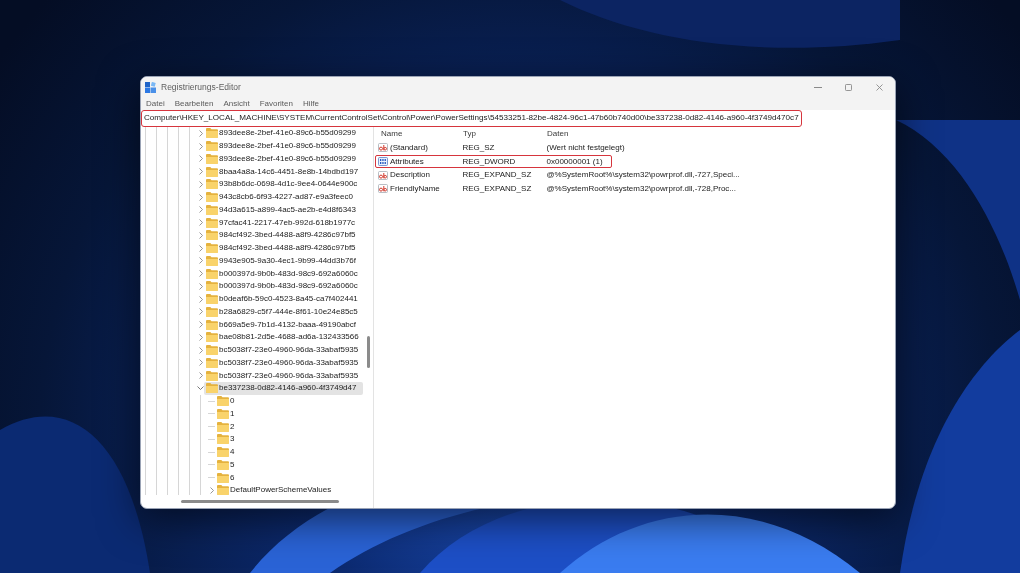  I want to click on menu-item: Datei, so click(155, 104).